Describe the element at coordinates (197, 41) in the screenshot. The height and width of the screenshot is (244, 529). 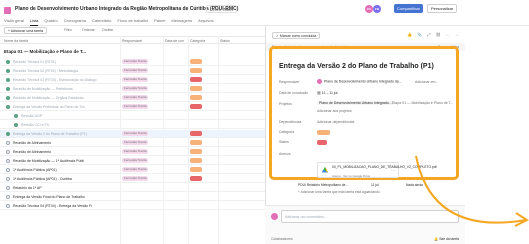
I see `column-header-category: Categoria` at that location.